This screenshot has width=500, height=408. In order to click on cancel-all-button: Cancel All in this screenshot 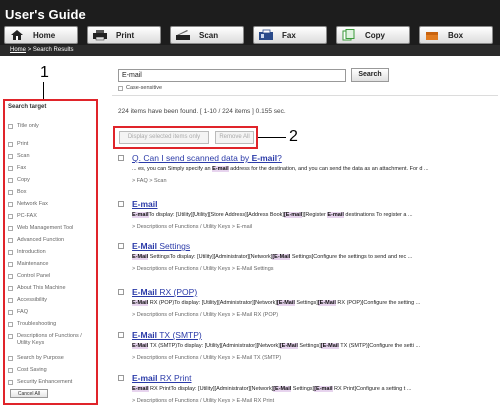, I will do `click(29, 393)`.